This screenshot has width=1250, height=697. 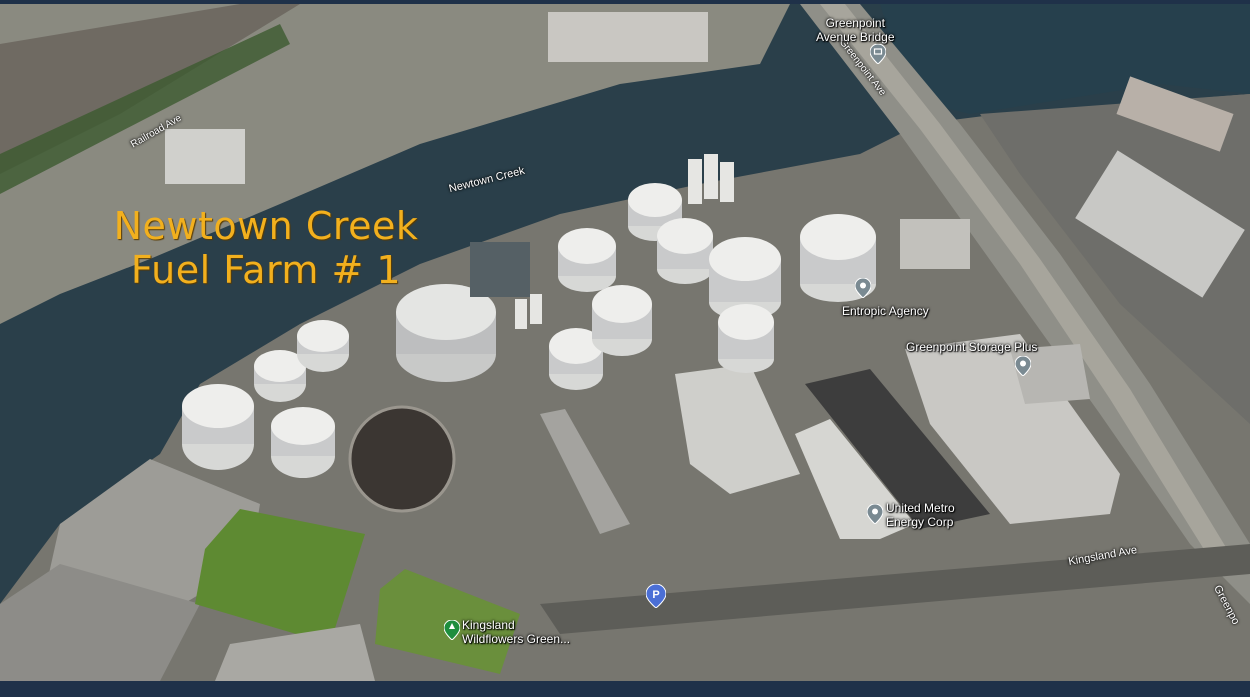 What do you see at coordinates (863, 288) in the screenshot?
I see `entropic-pin-icon` at bounding box center [863, 288].